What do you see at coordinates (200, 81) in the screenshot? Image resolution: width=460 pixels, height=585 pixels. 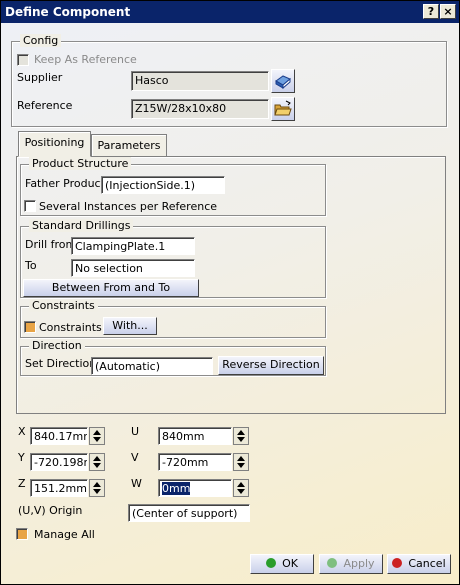 I see `supplier-field: Hasco` at bounding box center [200, 81].